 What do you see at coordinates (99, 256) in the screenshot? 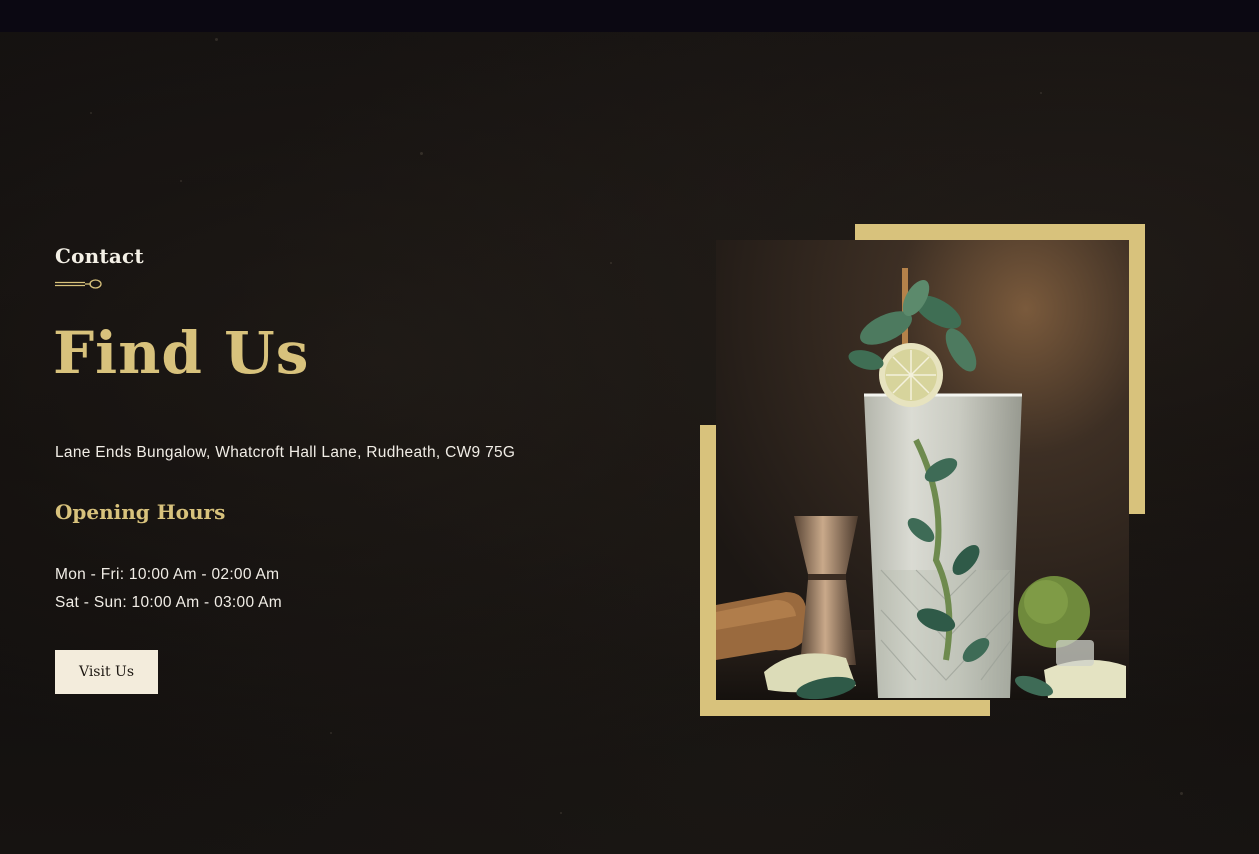
I see `section-eyebrow: Contact` at bounding box center [99, 256].